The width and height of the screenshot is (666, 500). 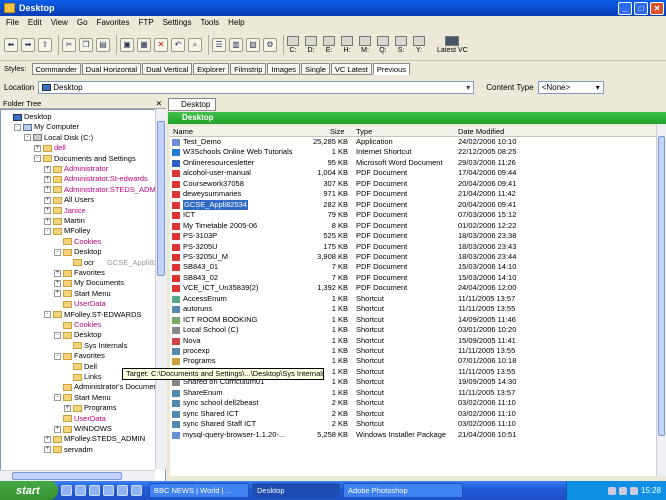 I want to click on file-row: ShareEnum 1 KB Shortcut 11/11/2005 13:57, so click(x=413, y=393).